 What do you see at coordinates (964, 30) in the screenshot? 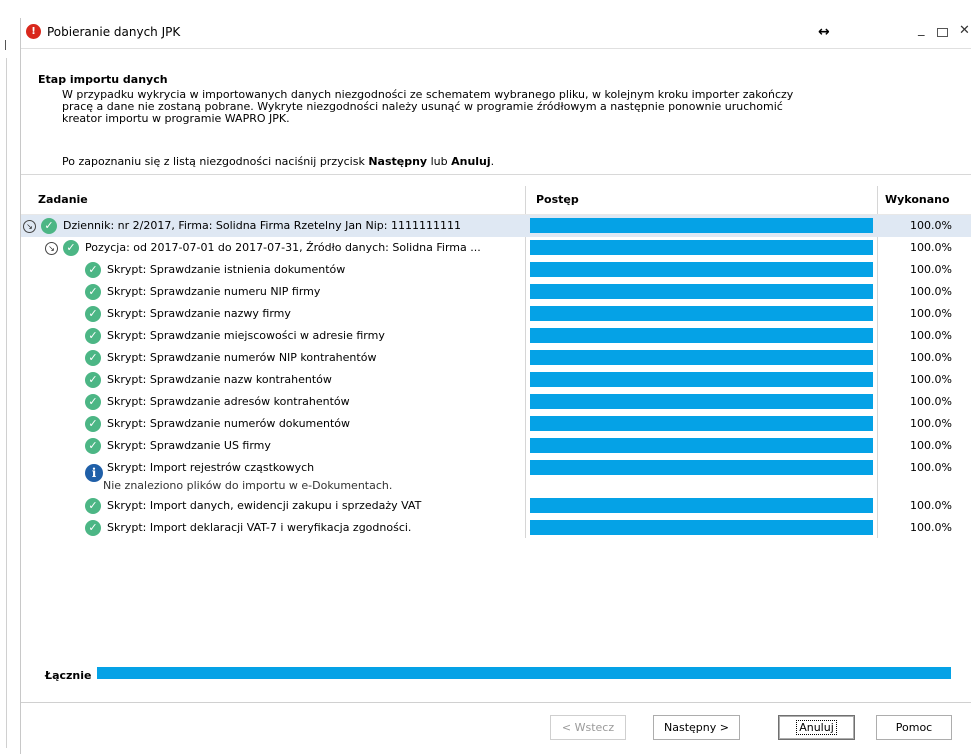
I see `close-button: ✕` at bounding box center [964, 30].